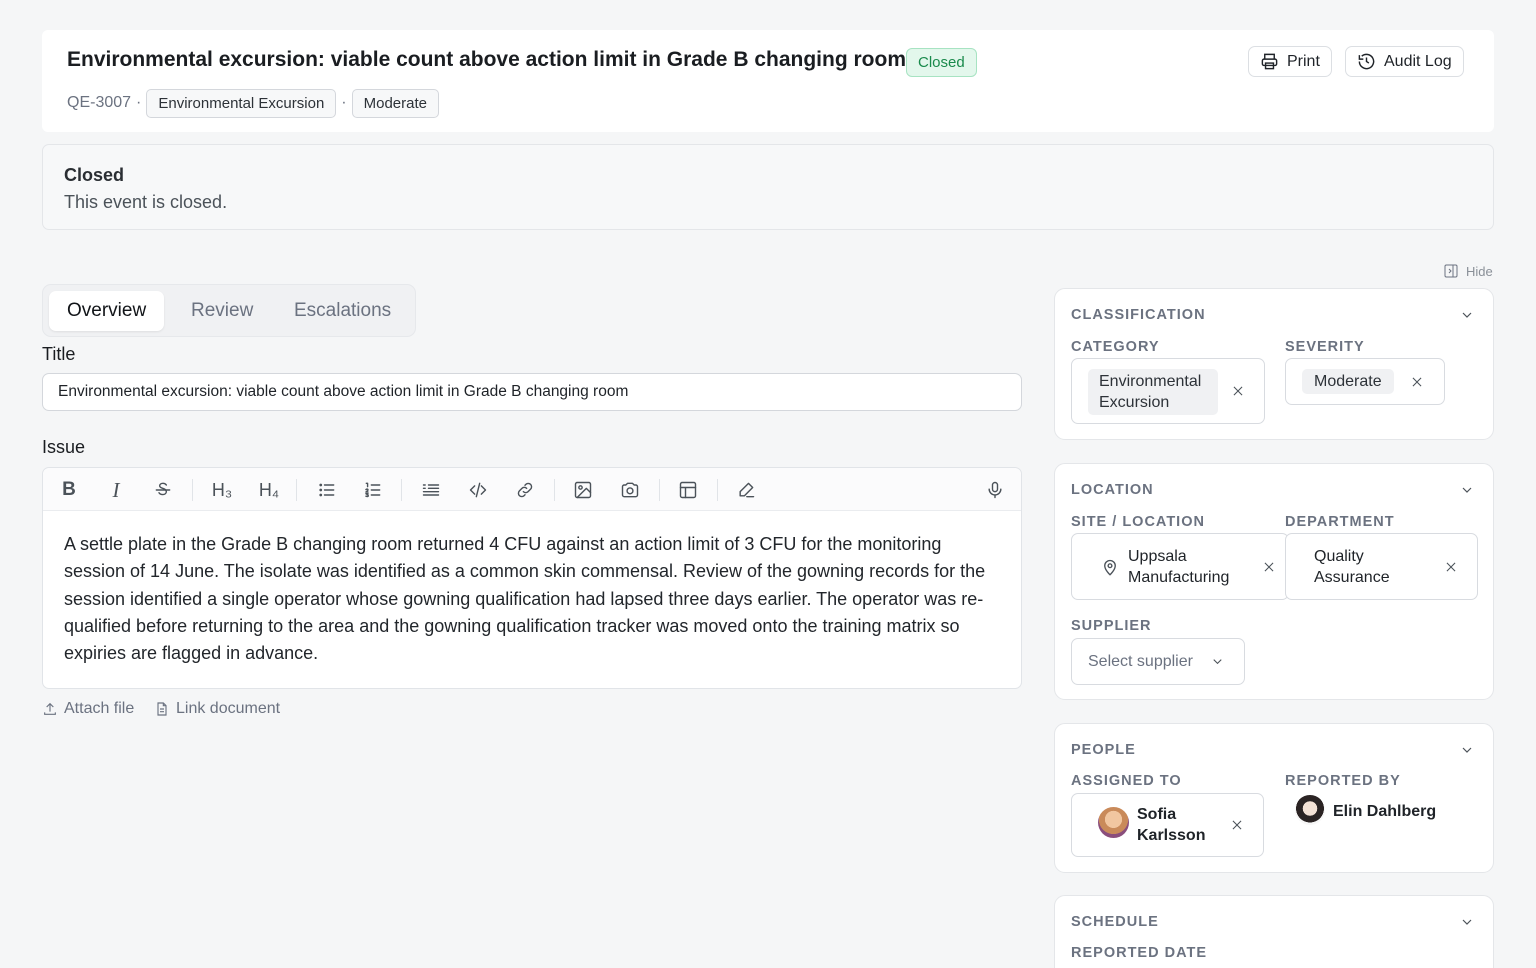  I want to click on sidebar-collapse-icon, so click(1451, 271).